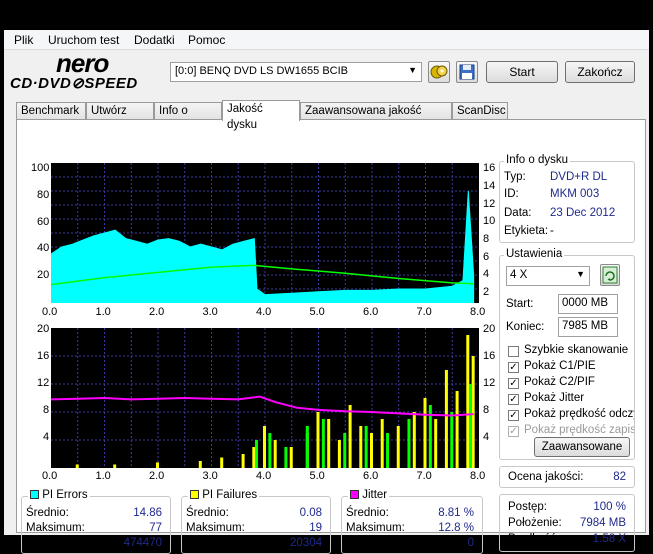 This screenshot has height=554, width=653. I want to click on menu-plik: Plik, so click(23, 40).